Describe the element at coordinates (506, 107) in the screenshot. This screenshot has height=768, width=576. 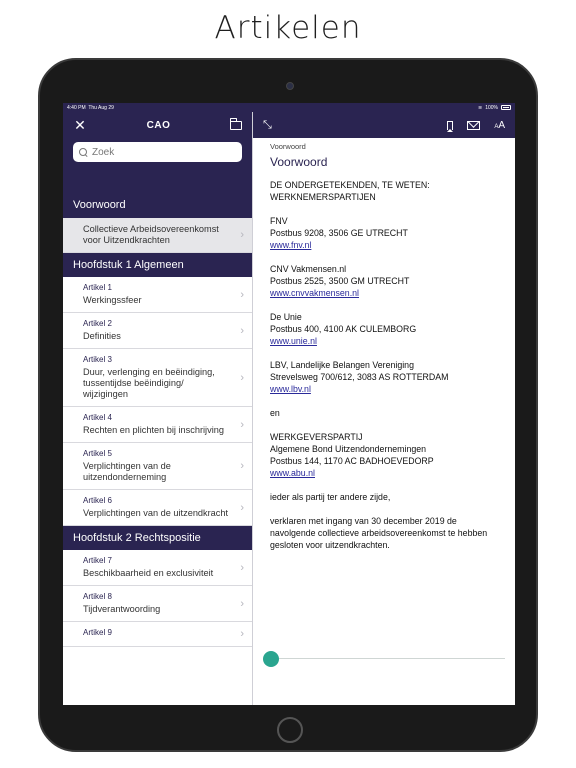
I see `battery-icon` at that location.